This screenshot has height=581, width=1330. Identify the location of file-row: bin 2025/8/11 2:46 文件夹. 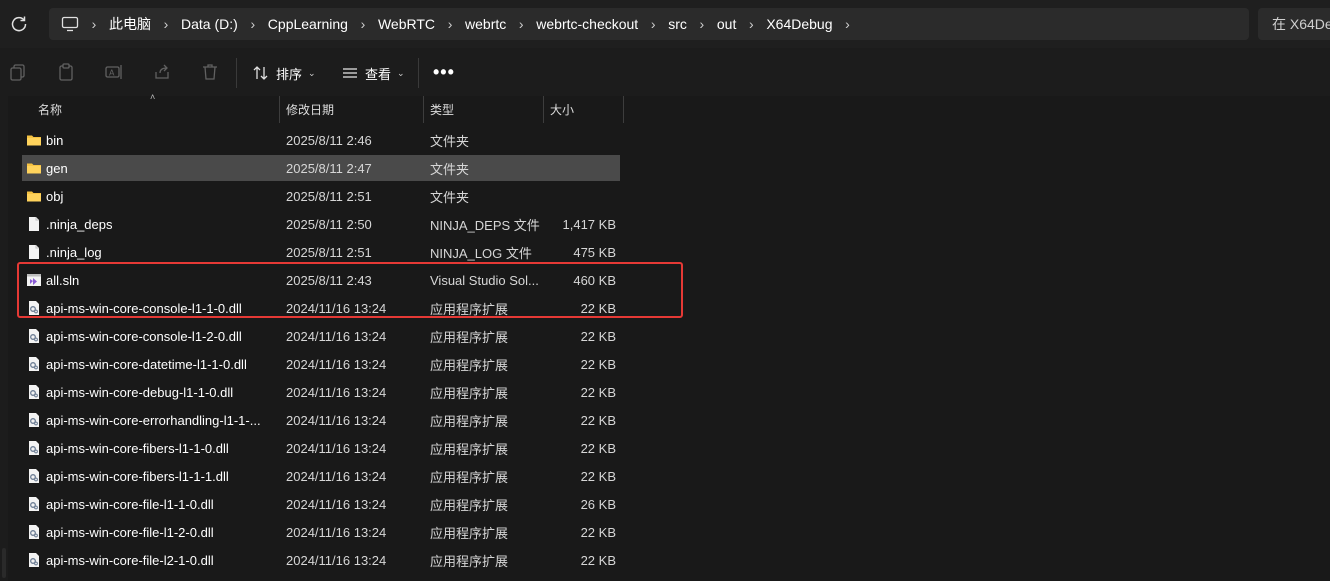
(321, 140).